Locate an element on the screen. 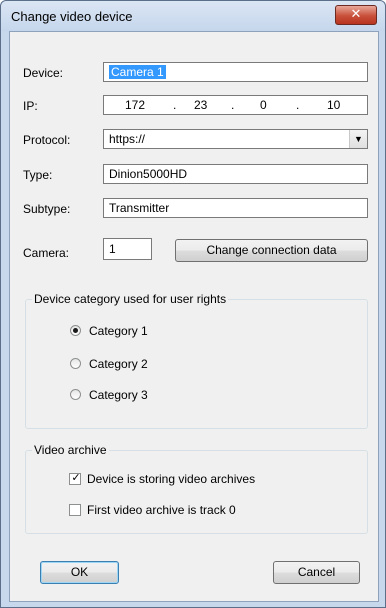  storing-archives-checkbox: ✓ is located at coordinates (75, 478).